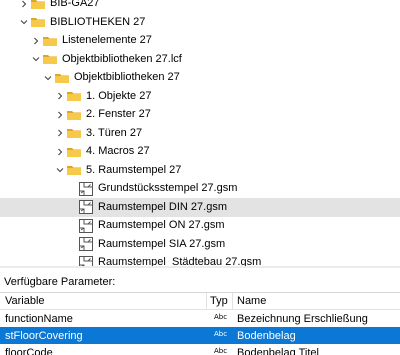 Image resolution: width=400 pixels, height=355 pixels. What do you see at coordinates (219, 301) in the screenshot?
I see `column-header-type: Typ` at bounding box center [219, 301].